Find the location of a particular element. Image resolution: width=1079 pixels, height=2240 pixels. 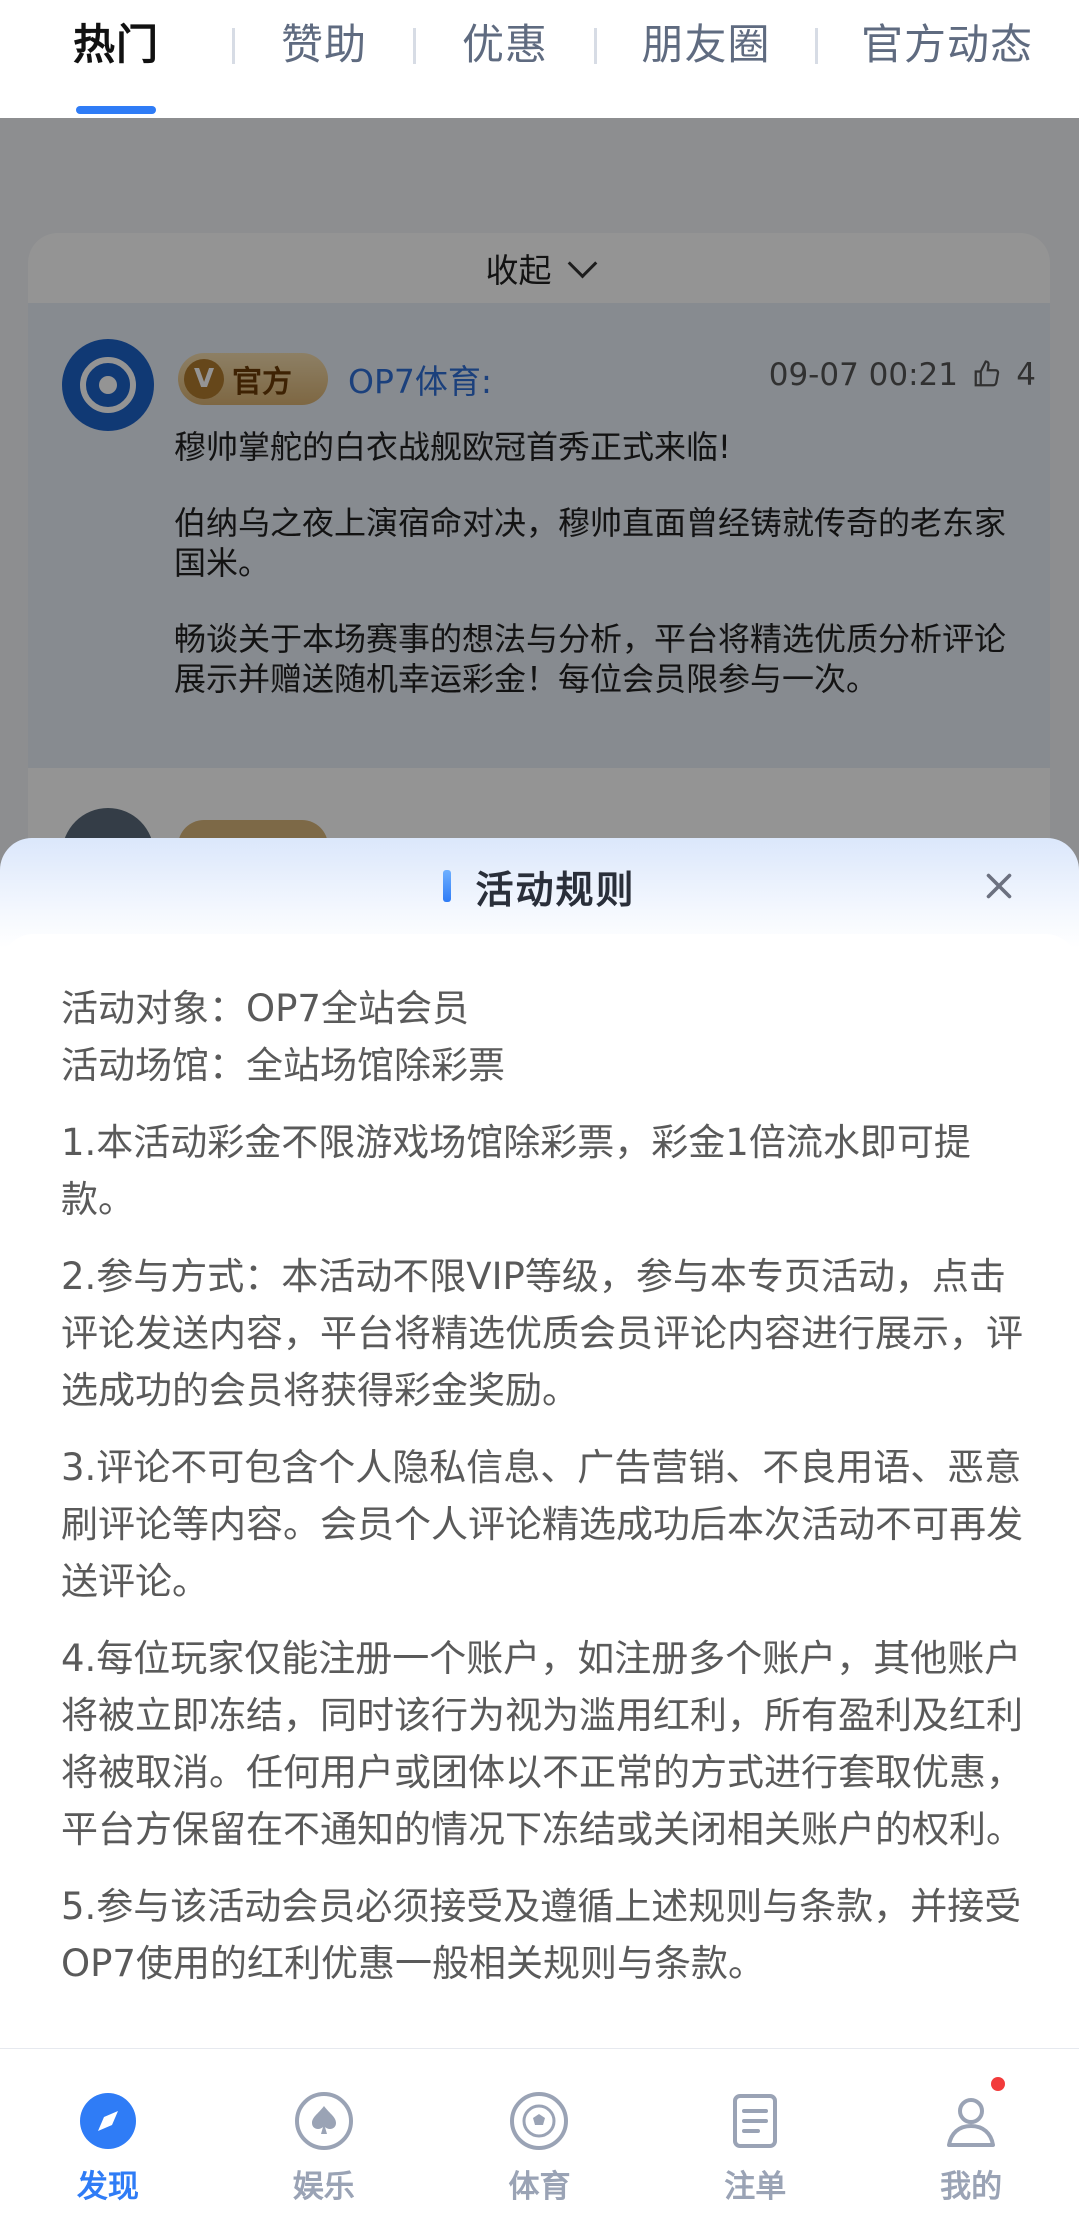

notification-dot is located at coordinates (998, 2084).